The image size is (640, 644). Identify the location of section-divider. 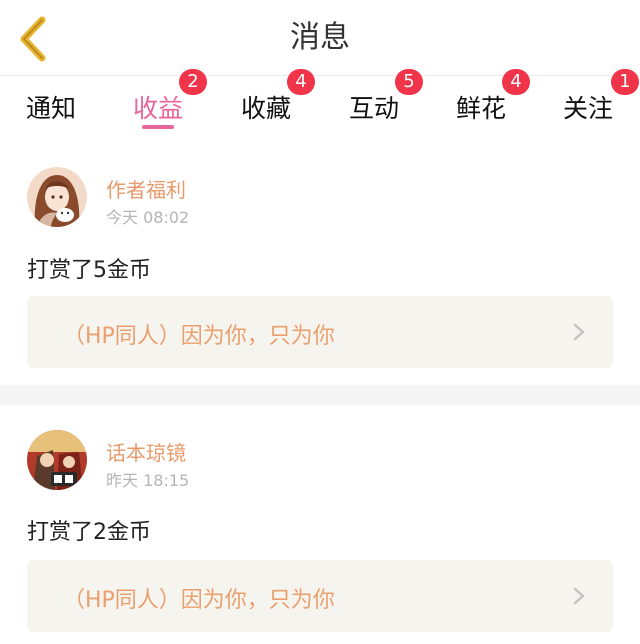
(320, 395).